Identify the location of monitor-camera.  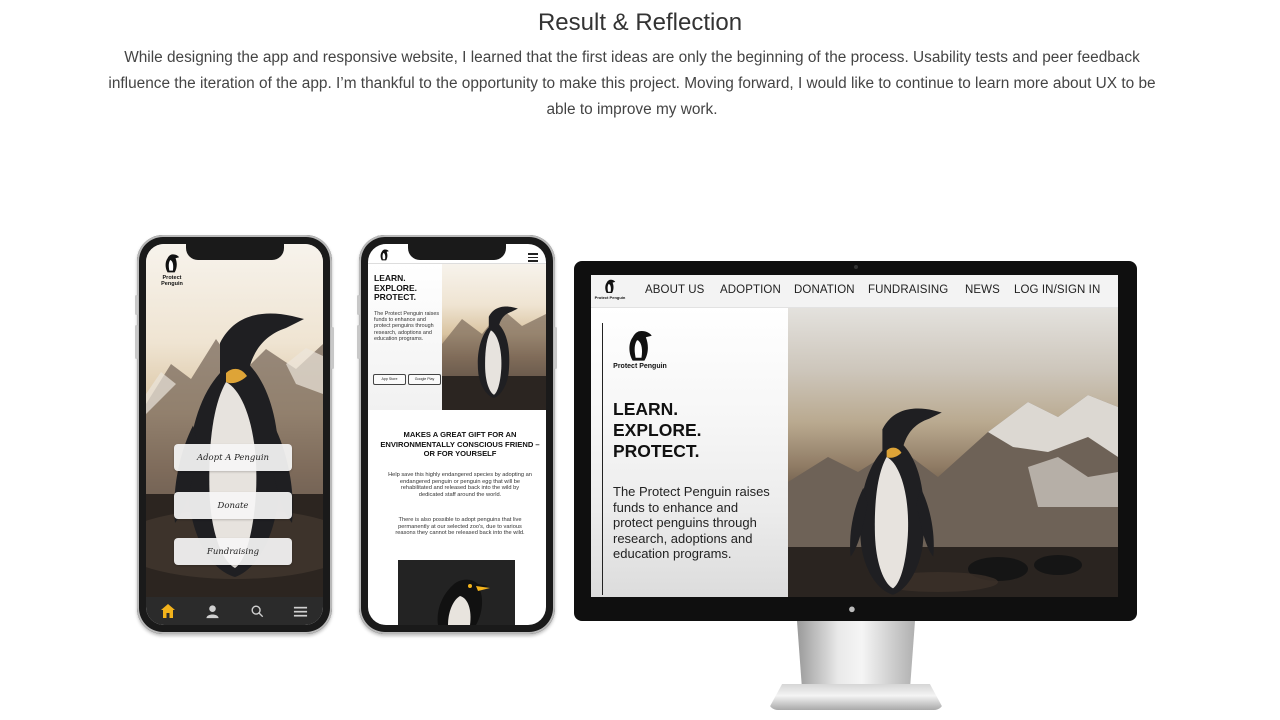
(856, 267).